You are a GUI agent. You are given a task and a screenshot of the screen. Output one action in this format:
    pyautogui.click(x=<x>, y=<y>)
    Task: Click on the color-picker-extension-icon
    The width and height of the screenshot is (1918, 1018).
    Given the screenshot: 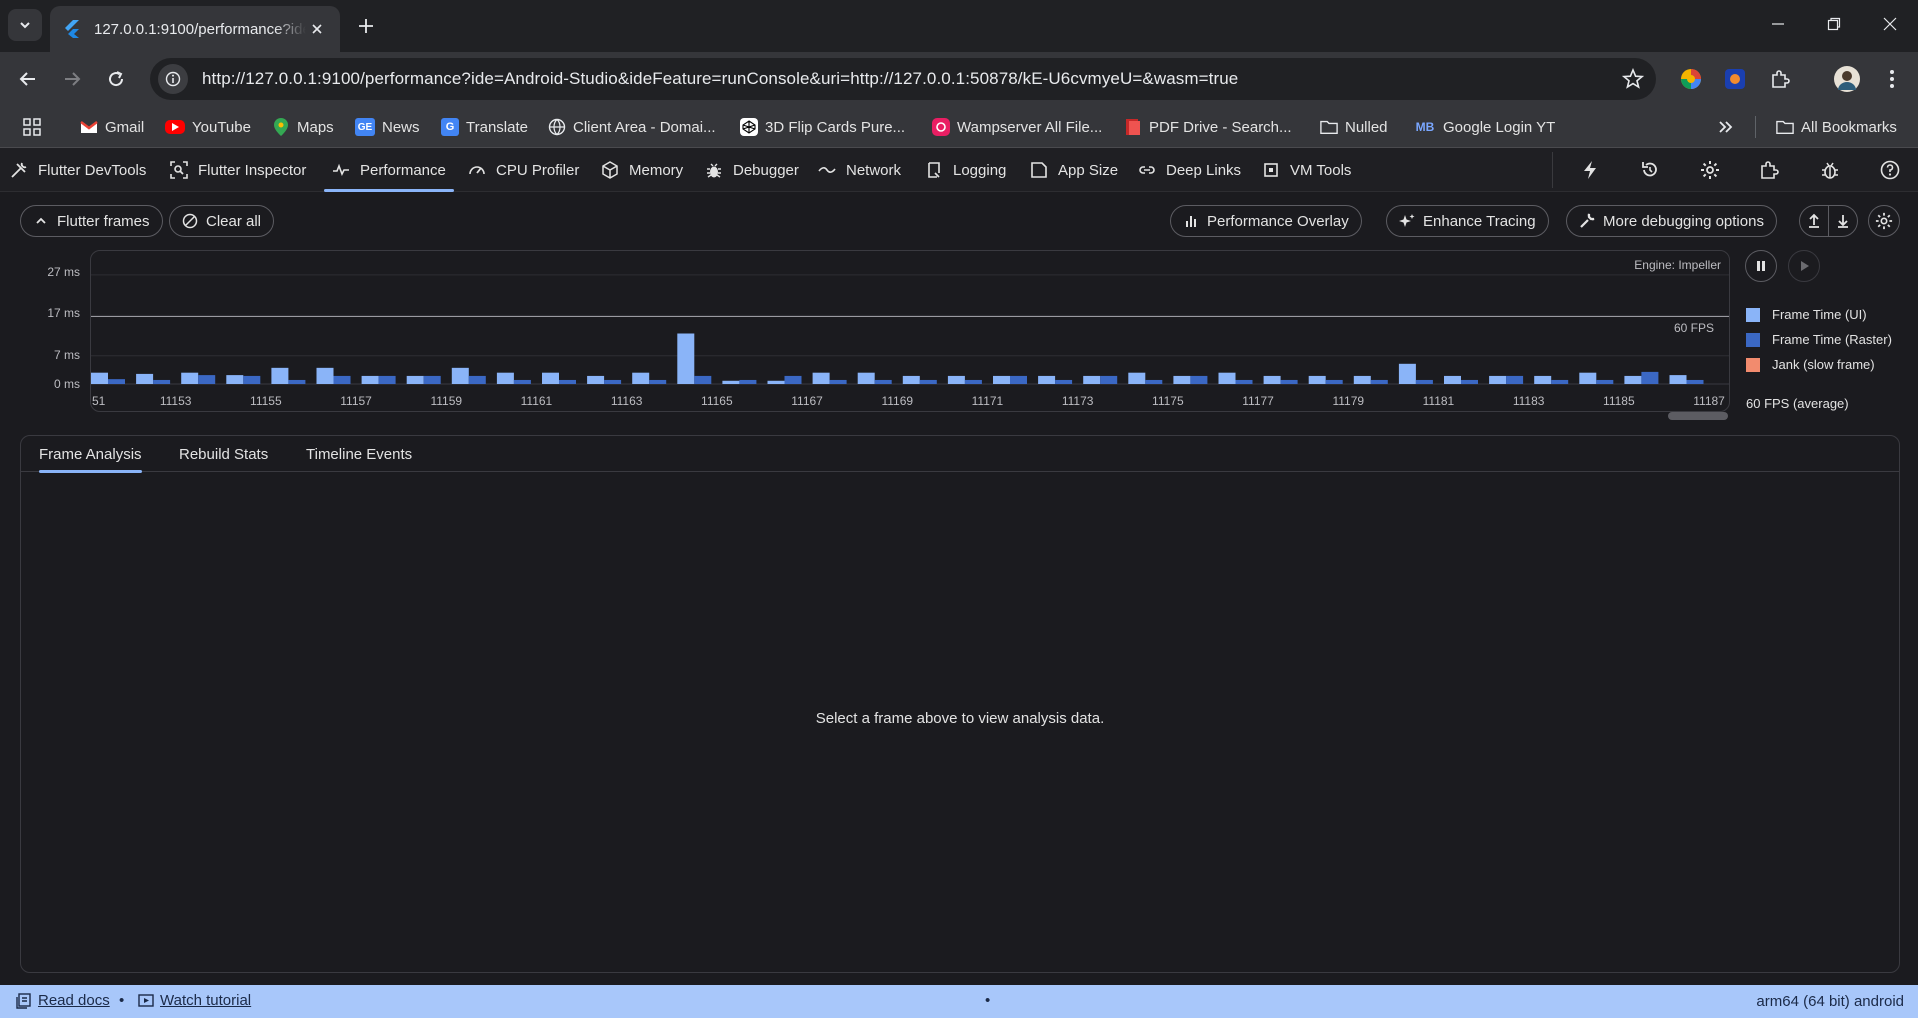 What is the action you would take?
    pyautogui.click(x=1691, y=79)
    